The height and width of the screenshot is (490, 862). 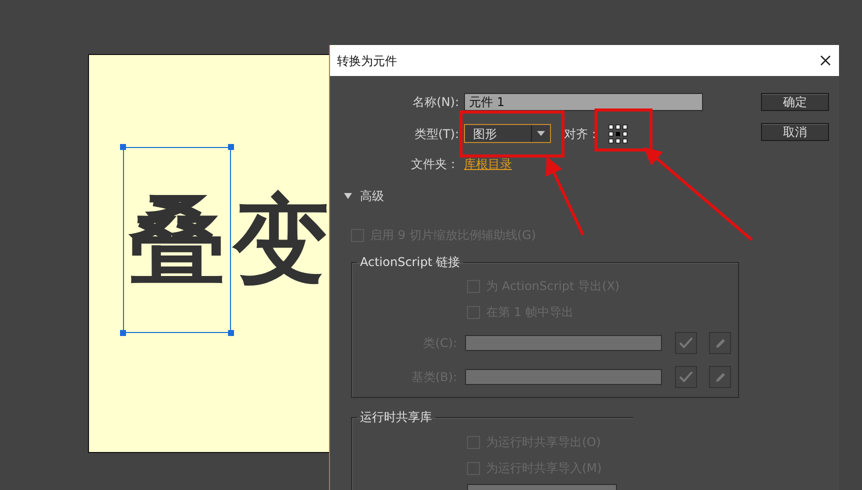 What do you see at coordinates (583, 102) in the screenshot?
I see `name-input: 元件 1` at bounding box center [583, 102].